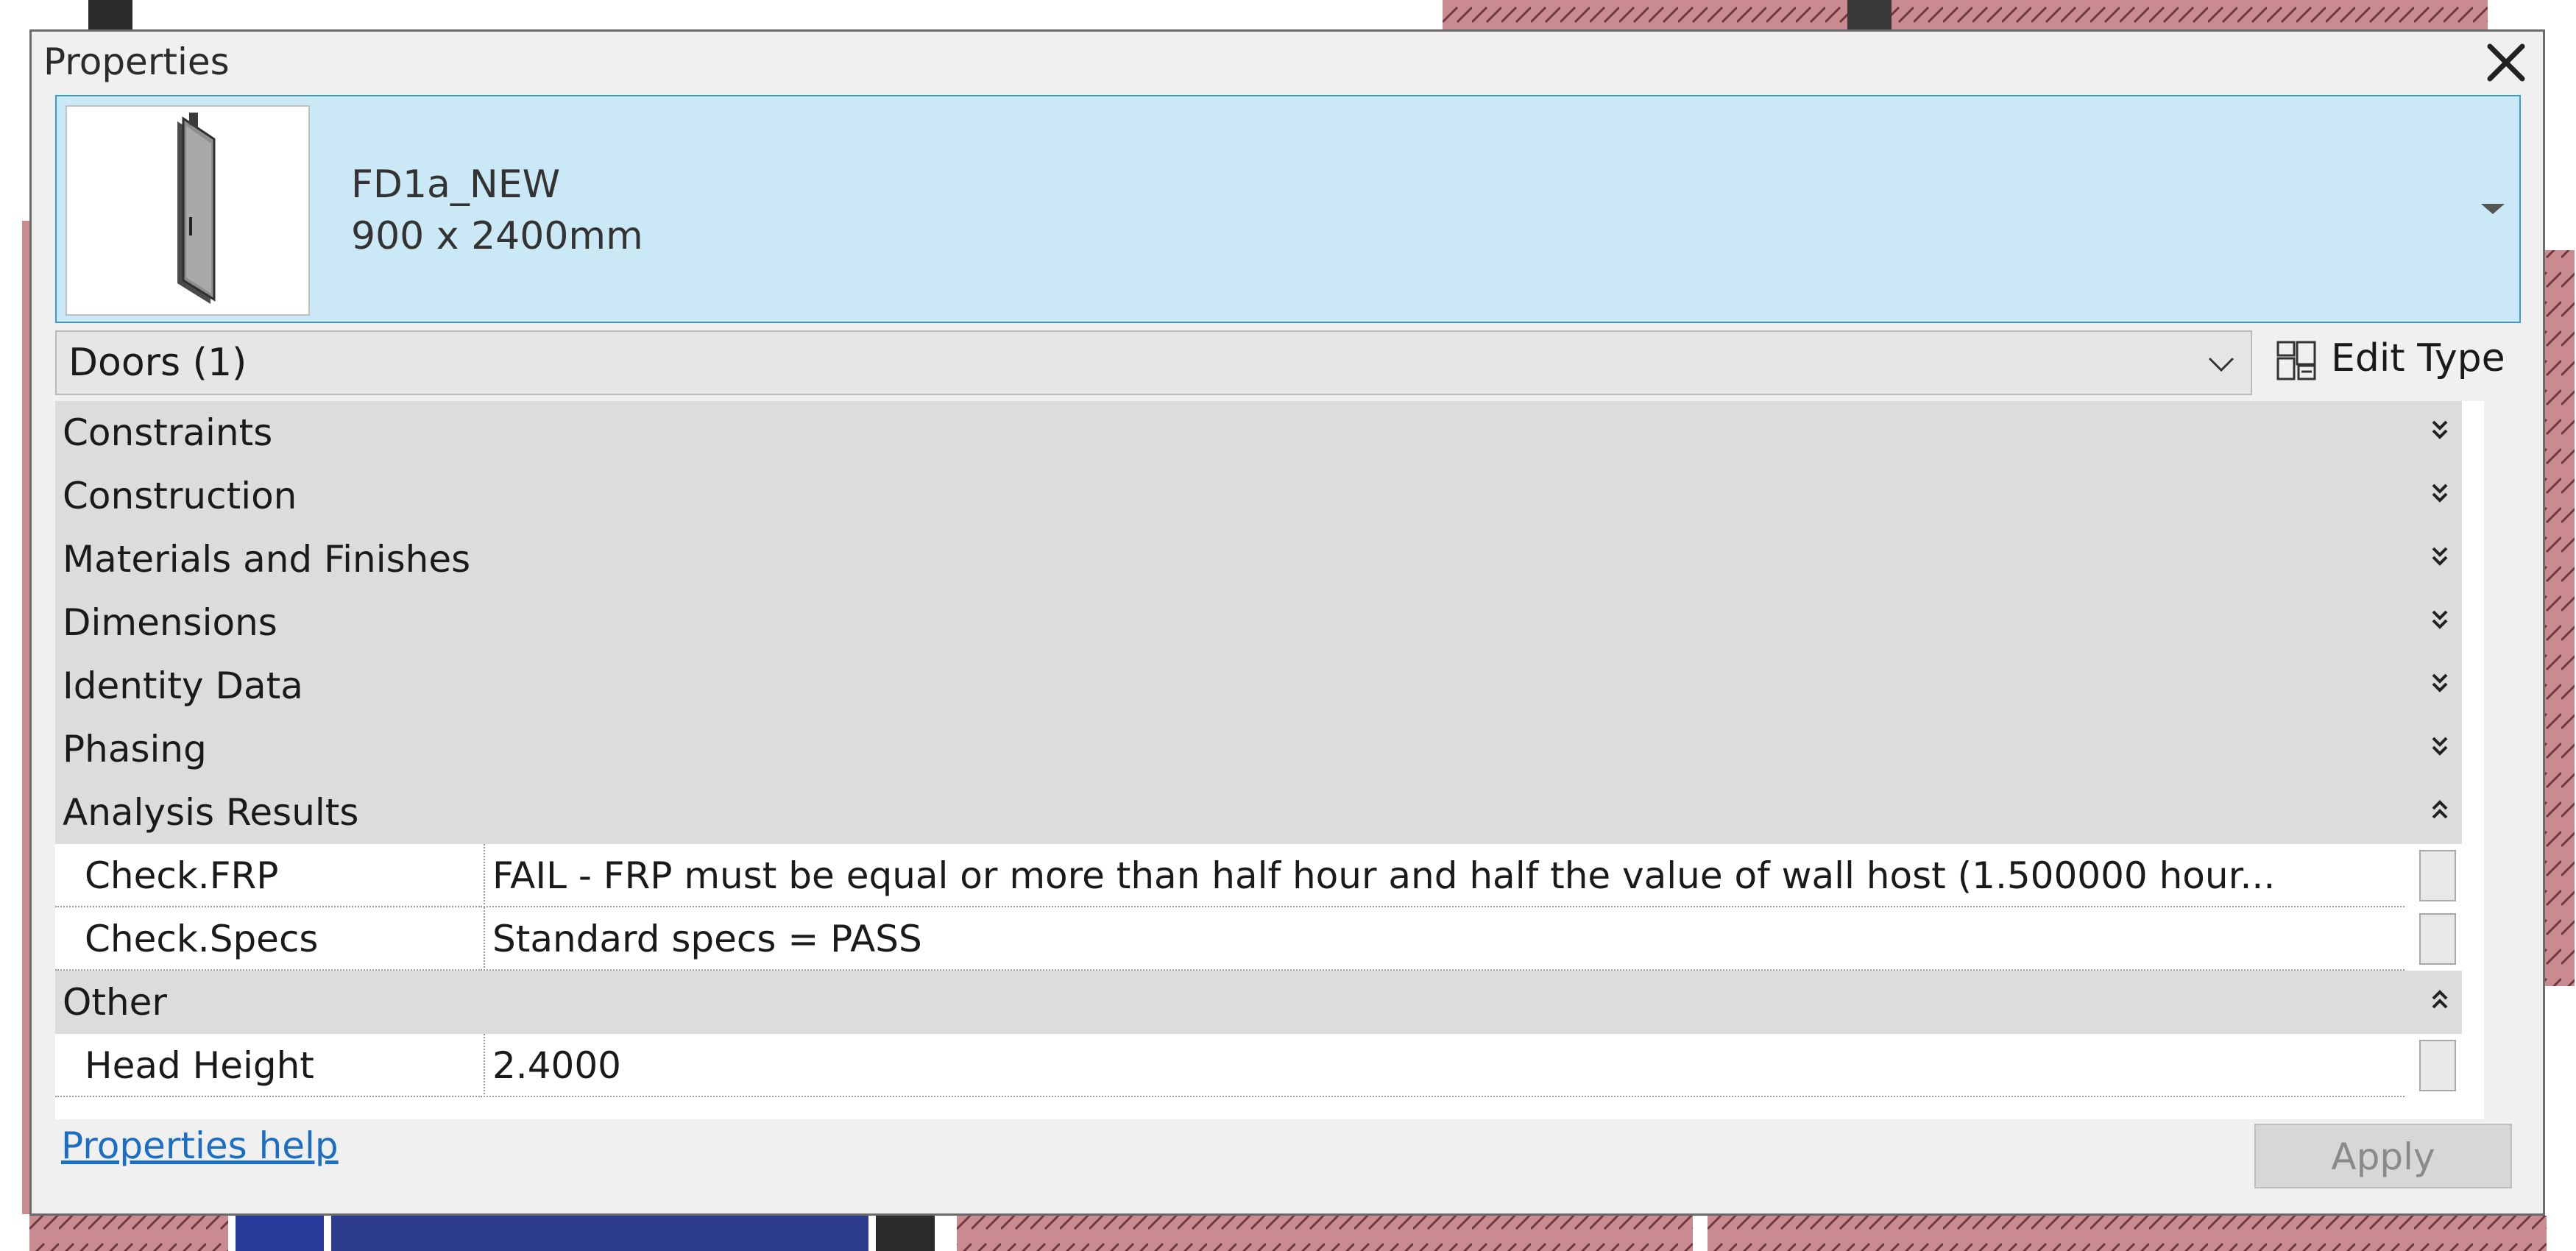 The height and width of the screenshot is (1251, 2576). What do you see at coordinates (2221, 364) in the screenshot?
I see `chevron-down-icon` at bounding box center [2221, 364].